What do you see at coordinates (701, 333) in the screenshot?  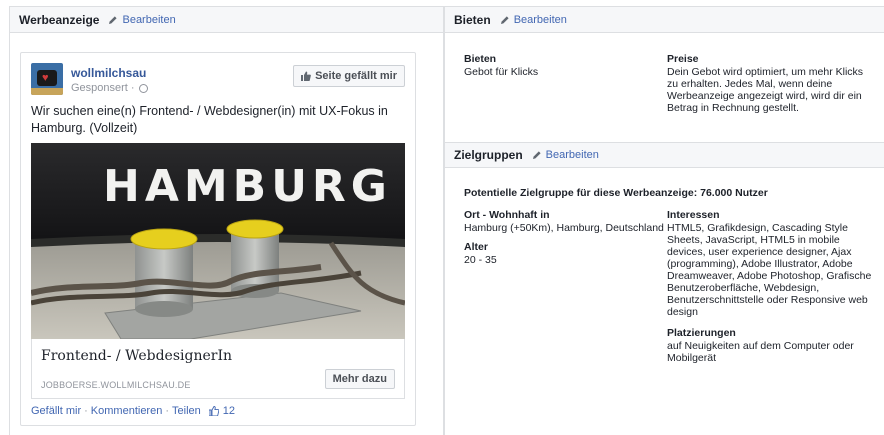 I see `placements-label: Platzierungen` at bounding box center [701, 333].